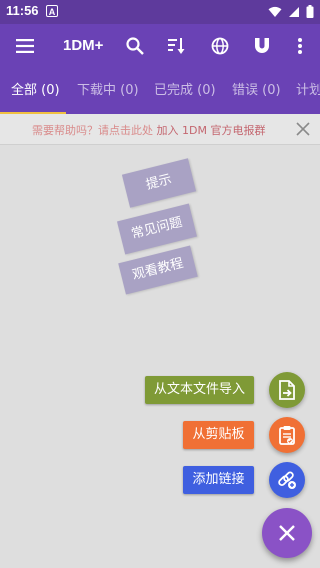 This screenshot has height=568, width=320. Describe the element at coordinates (185, 91) in the screenshot. I see `tab-completed: 已完成 (0)` at that location.